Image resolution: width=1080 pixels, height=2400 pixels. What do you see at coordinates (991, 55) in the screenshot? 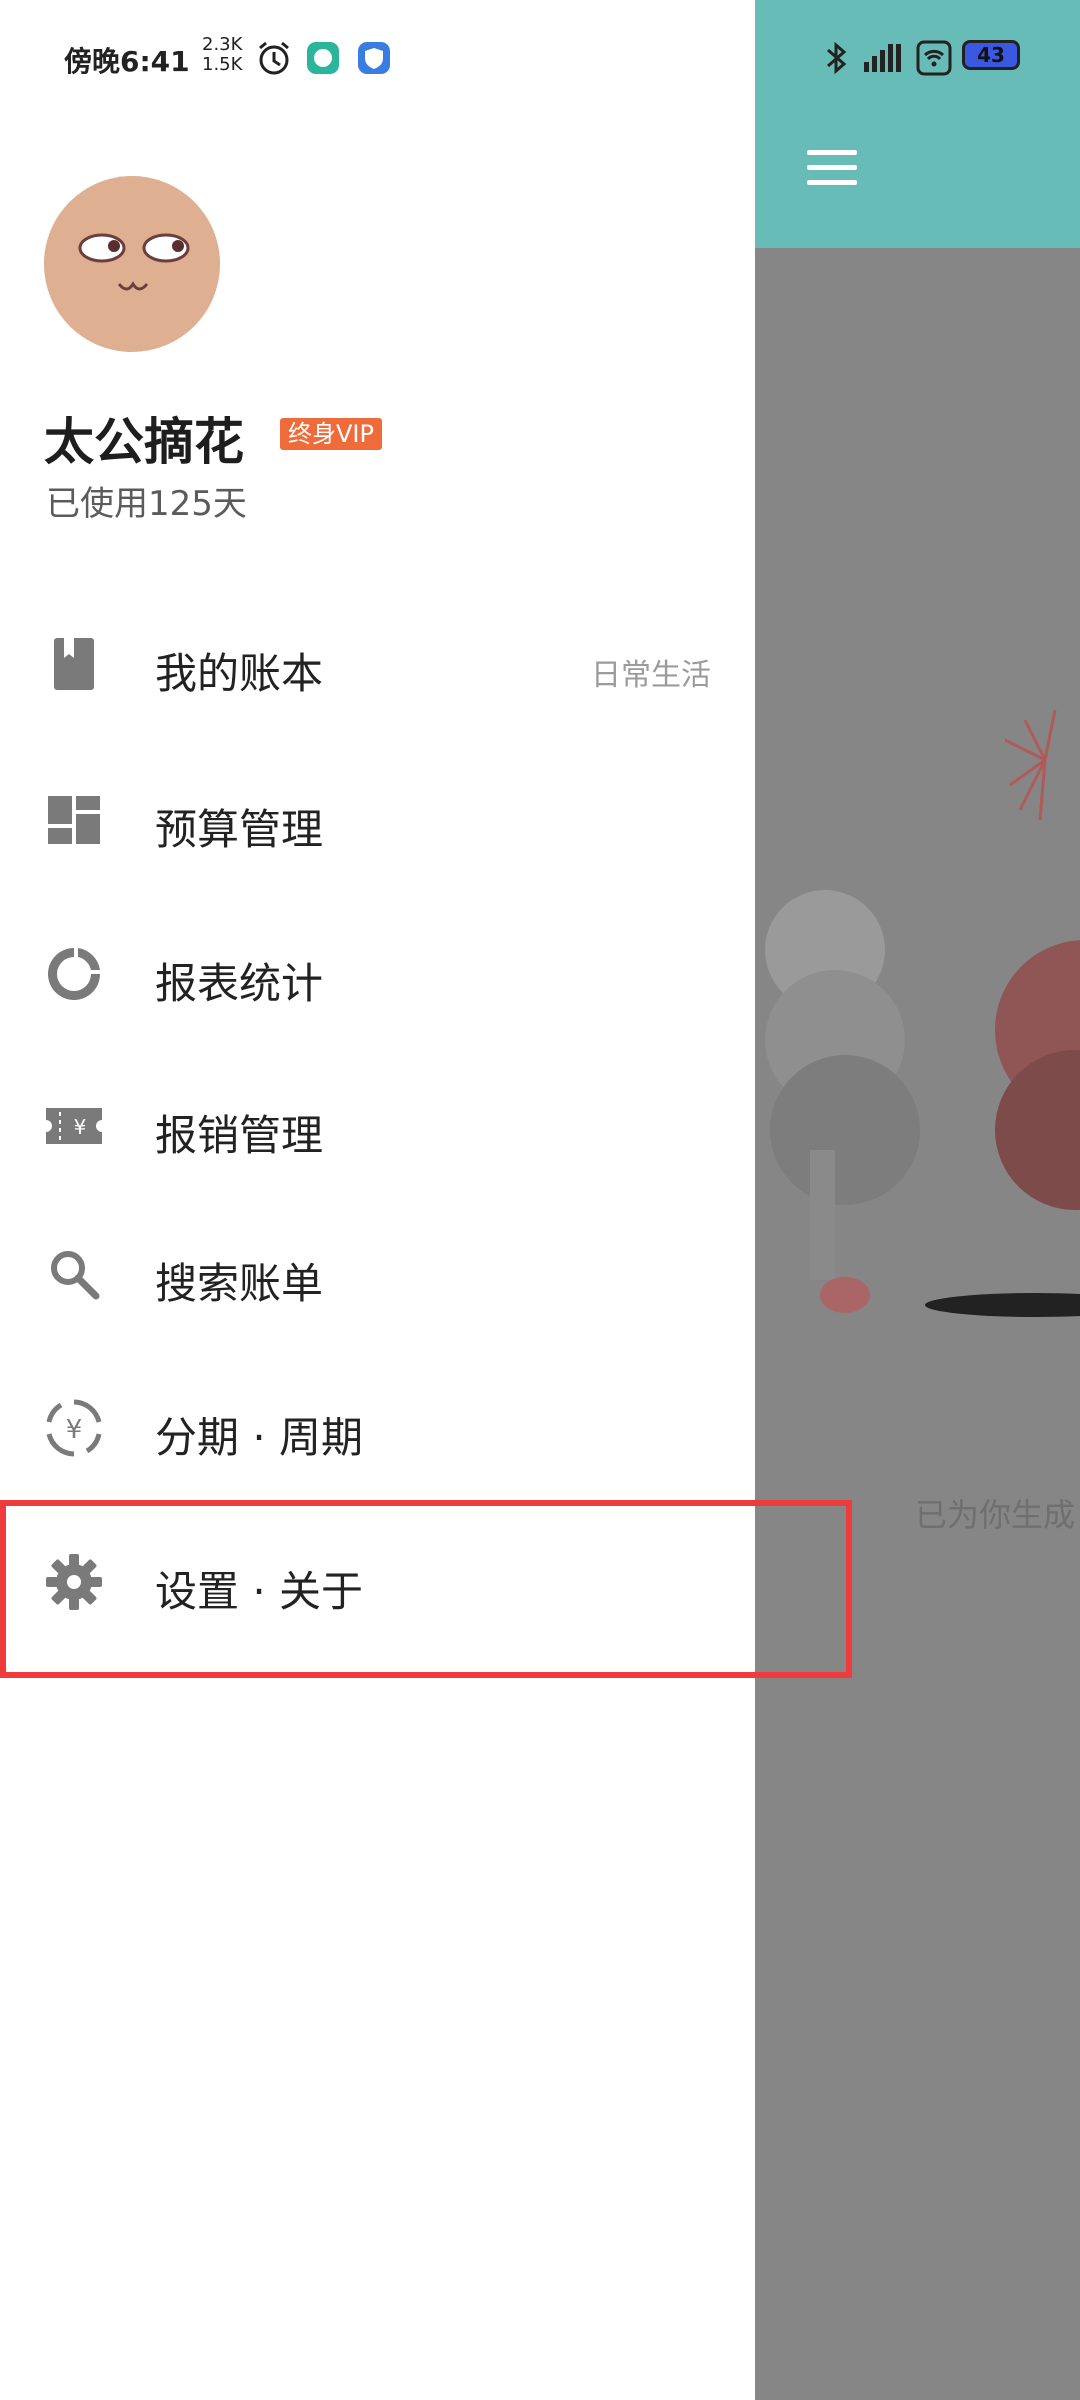
I see `battery-icon: 43` at bounding box center [991, 55].